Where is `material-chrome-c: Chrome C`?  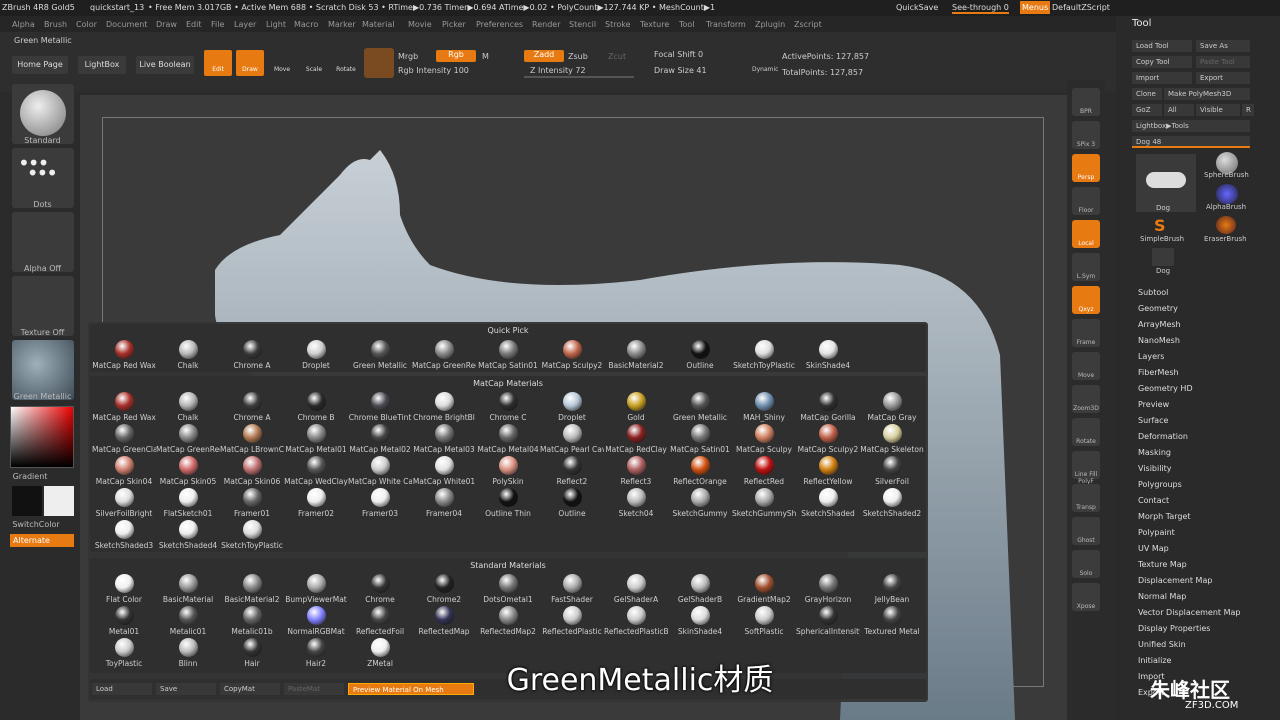 material-chrome-c: Chrome C is located at coordinates (508, 408).